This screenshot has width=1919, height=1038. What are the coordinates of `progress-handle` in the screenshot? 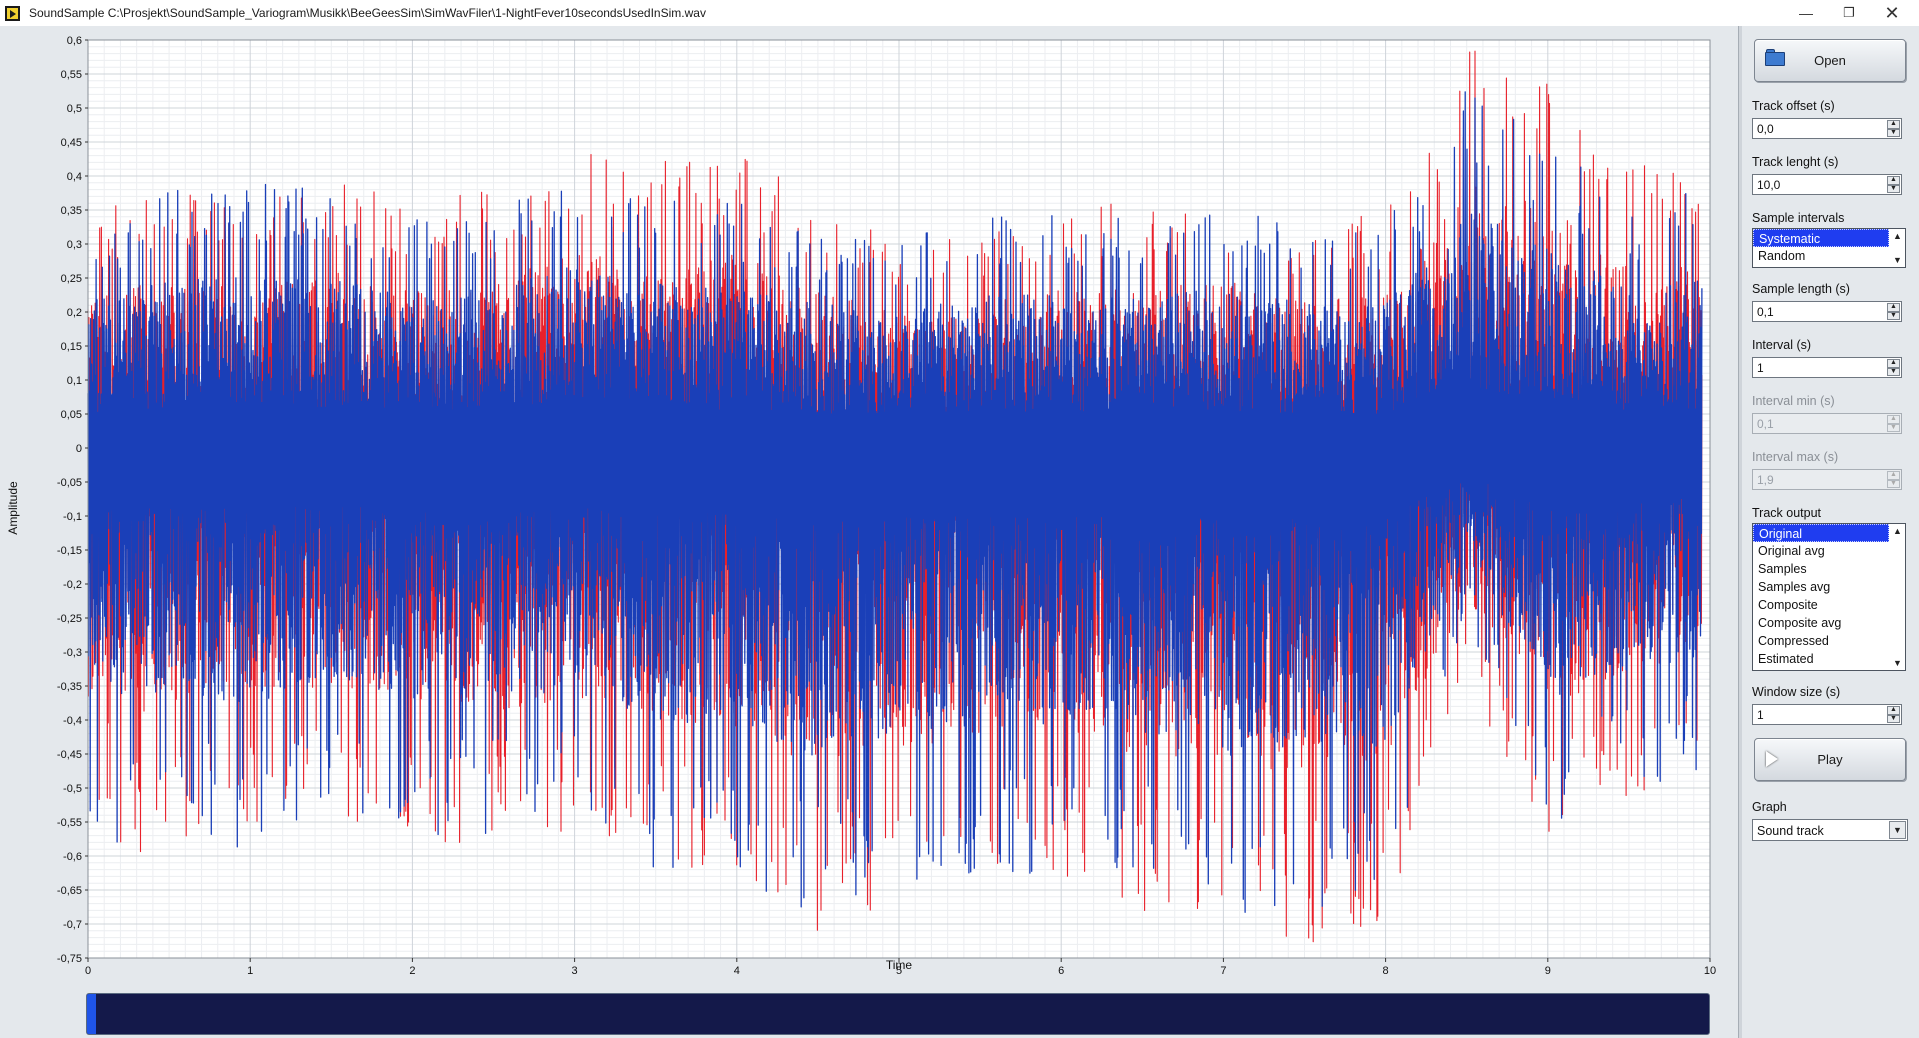 It's located at (91, 1014).